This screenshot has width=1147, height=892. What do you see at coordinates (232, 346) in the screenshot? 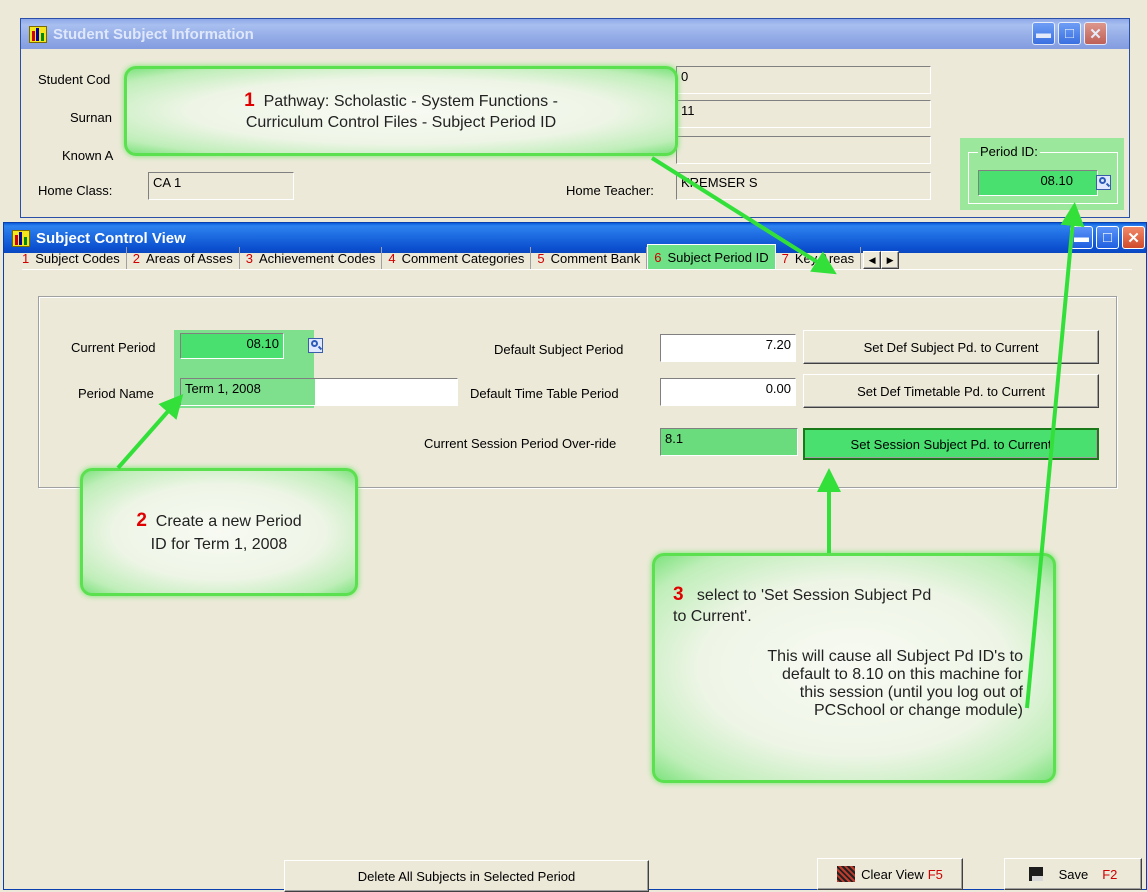
I see `current-period-field: 08.10` at bounding box center [232, 346].